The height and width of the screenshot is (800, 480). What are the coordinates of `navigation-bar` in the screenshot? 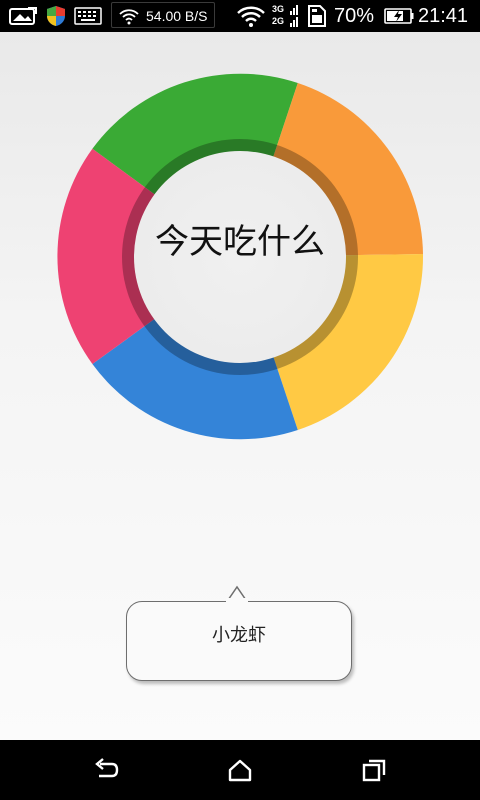 It's located at (240, 770).